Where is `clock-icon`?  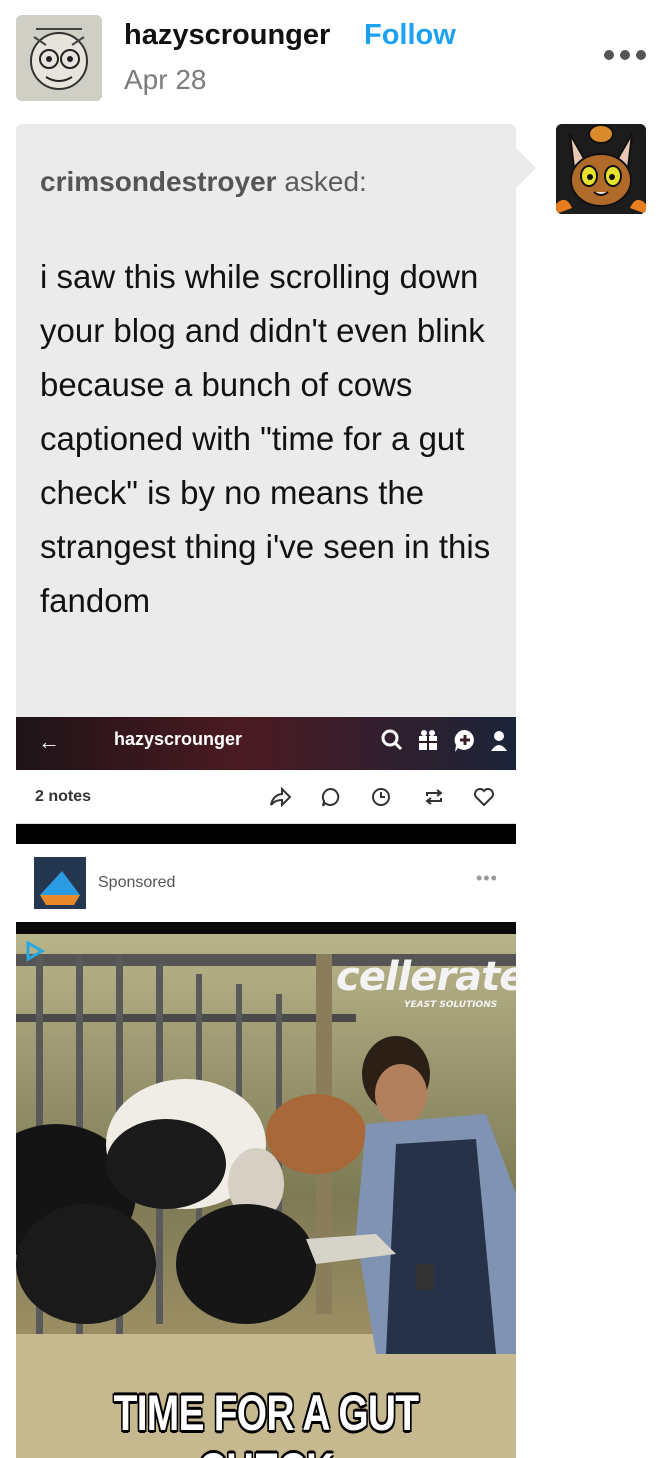 clock-icon is located at coordinates (381, 797).